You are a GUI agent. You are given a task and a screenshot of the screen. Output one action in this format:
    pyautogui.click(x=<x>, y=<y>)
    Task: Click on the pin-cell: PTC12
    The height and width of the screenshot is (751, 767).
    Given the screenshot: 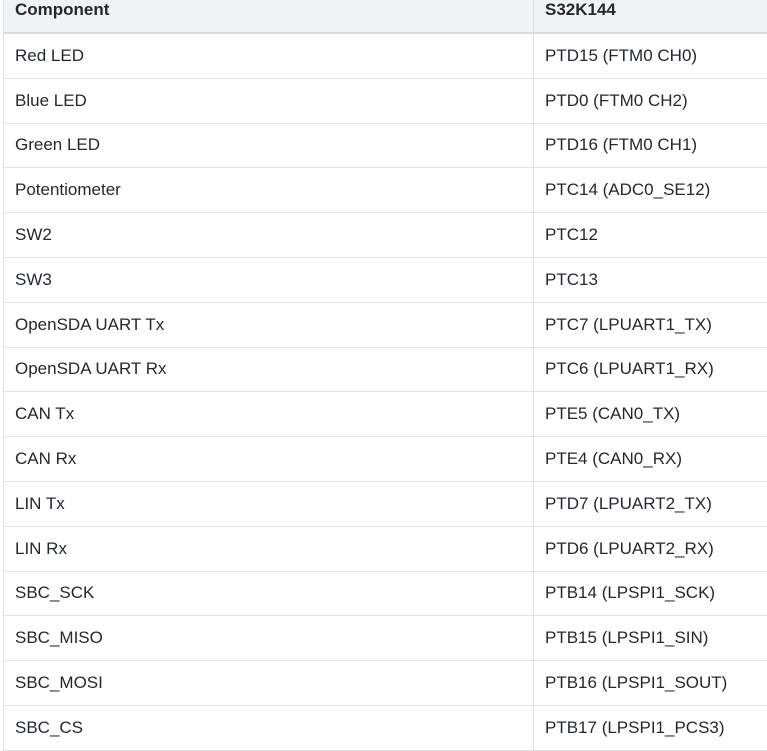 What is the action you would take?
    pyautogui.click(x=650, y=235)
    